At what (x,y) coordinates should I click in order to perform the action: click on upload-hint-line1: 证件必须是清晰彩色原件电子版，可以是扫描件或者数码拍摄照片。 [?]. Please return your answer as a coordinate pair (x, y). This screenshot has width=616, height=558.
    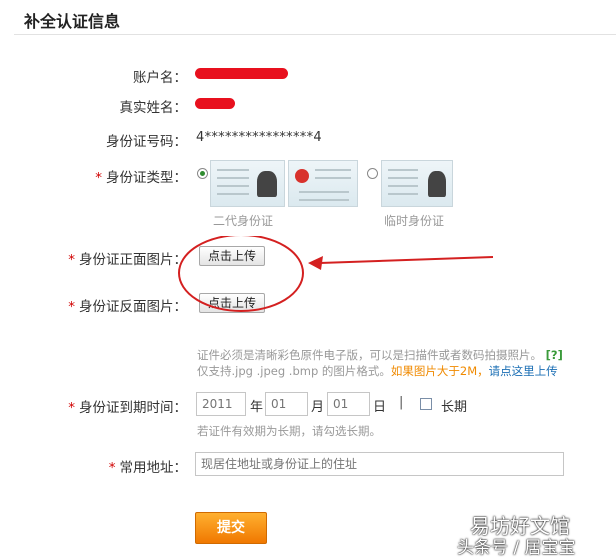
    Looking at the image, I should click on (380, 355).